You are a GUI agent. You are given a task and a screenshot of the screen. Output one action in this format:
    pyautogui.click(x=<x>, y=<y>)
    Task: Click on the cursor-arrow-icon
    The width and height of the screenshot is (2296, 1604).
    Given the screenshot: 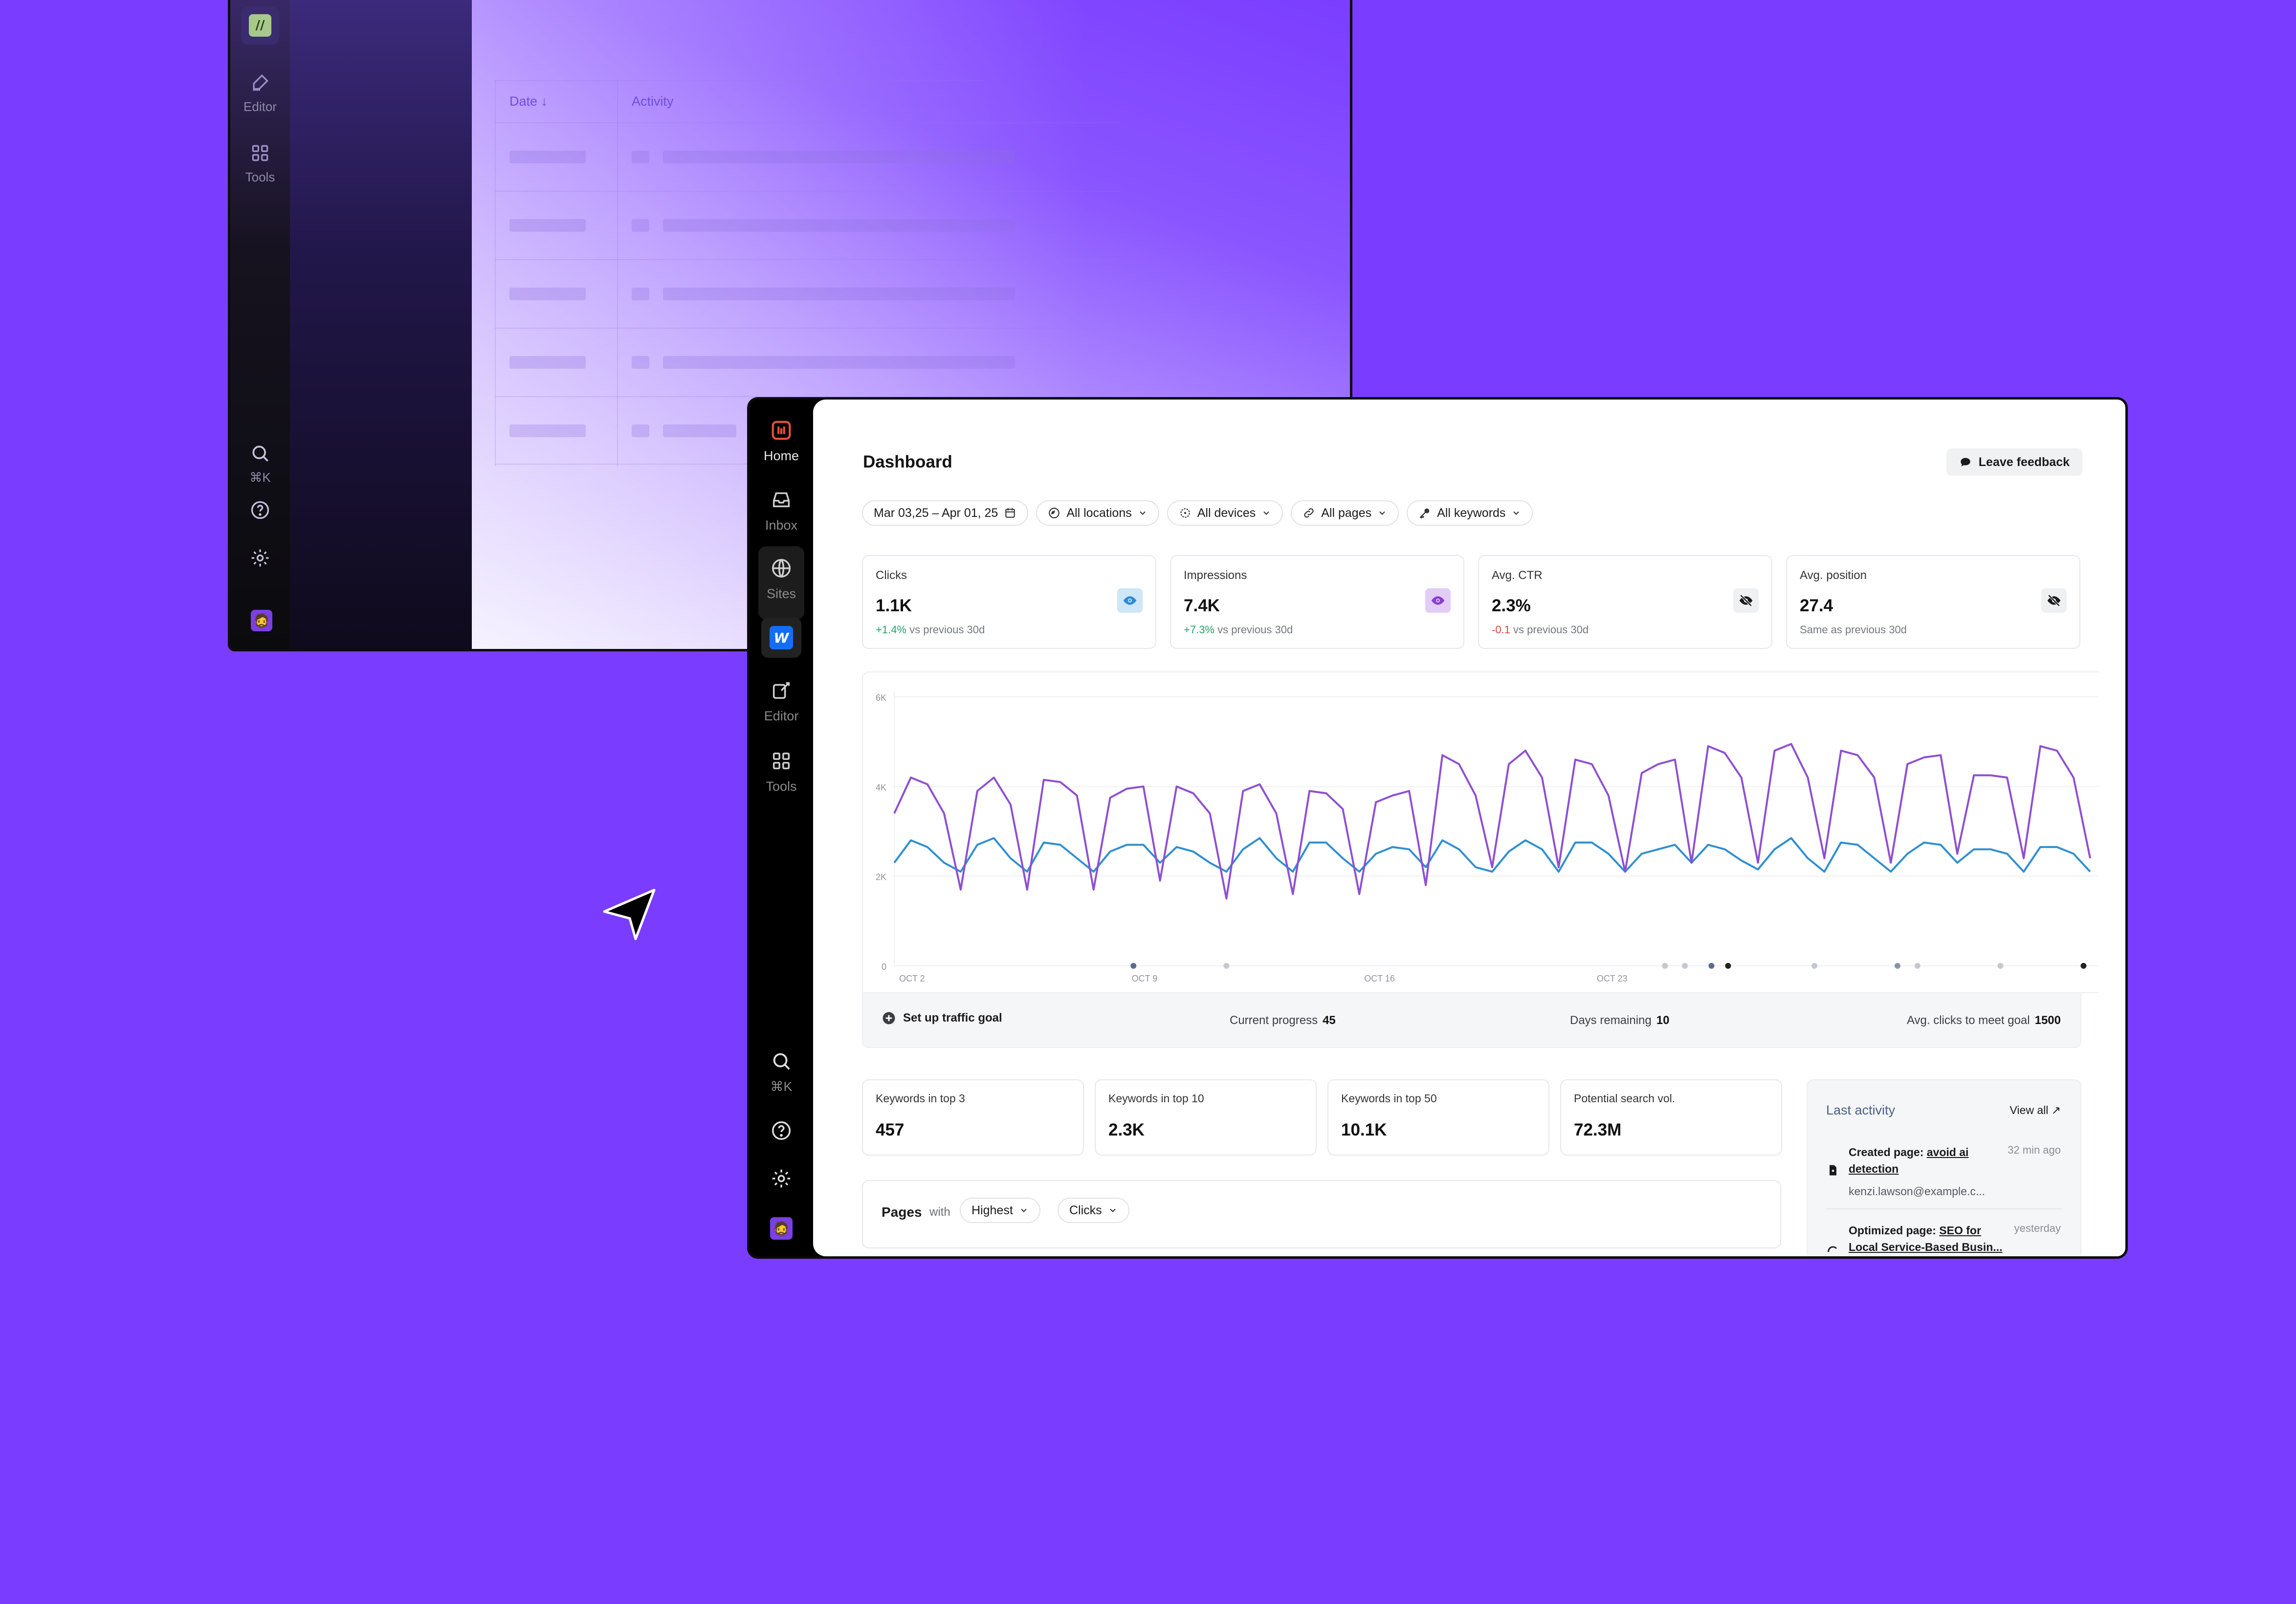 What is the action you would take?
    pyautogui.click(x=629, y=914)
    